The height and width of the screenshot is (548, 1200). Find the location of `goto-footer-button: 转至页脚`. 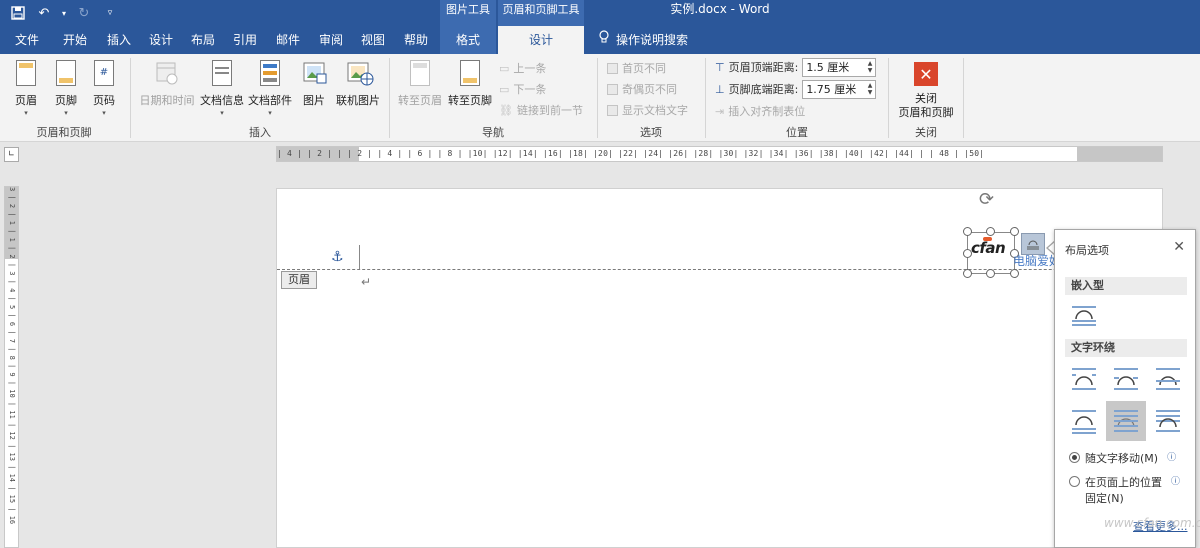

goto-footer-button: 转至页脚 is located at coordinates (470, 84).